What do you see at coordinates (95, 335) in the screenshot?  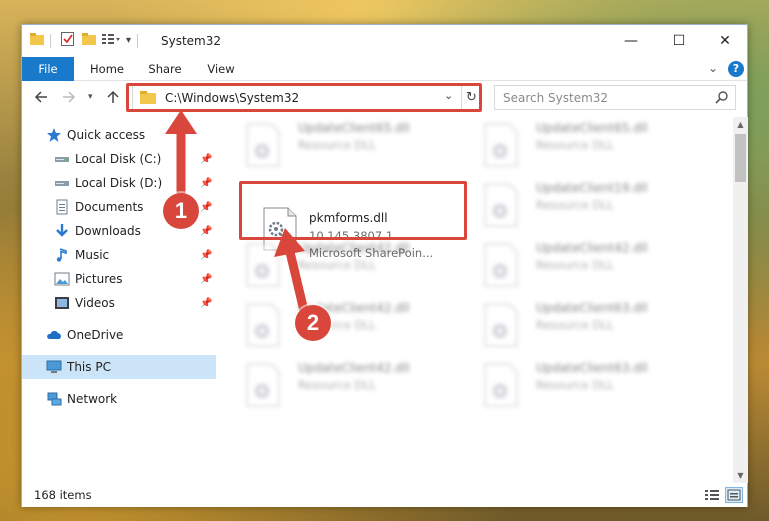 I see `sidebar-item-label: OneDrive` at bounding box center [95, 335].